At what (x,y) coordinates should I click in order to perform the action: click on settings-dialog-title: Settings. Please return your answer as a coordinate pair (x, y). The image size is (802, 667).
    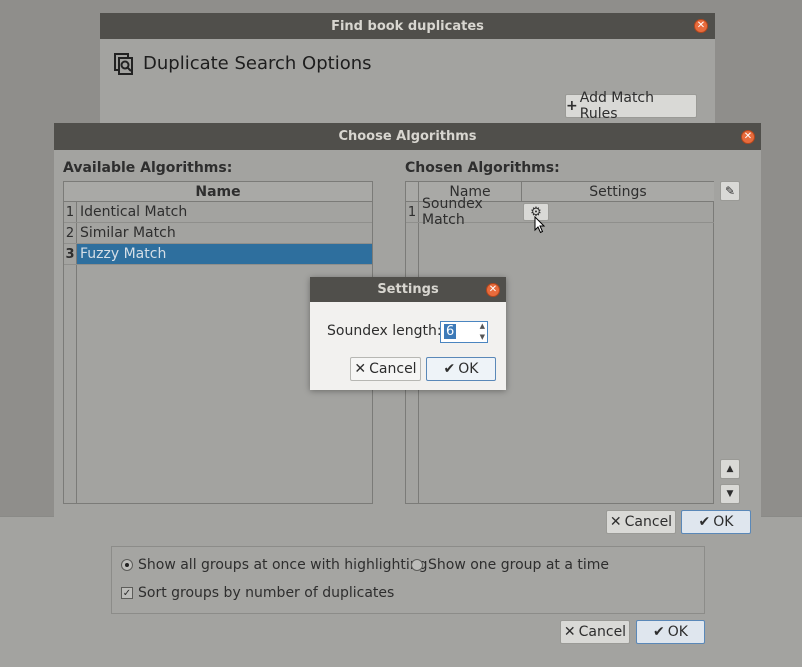
    Looking at the image, I should click on (408, 289).